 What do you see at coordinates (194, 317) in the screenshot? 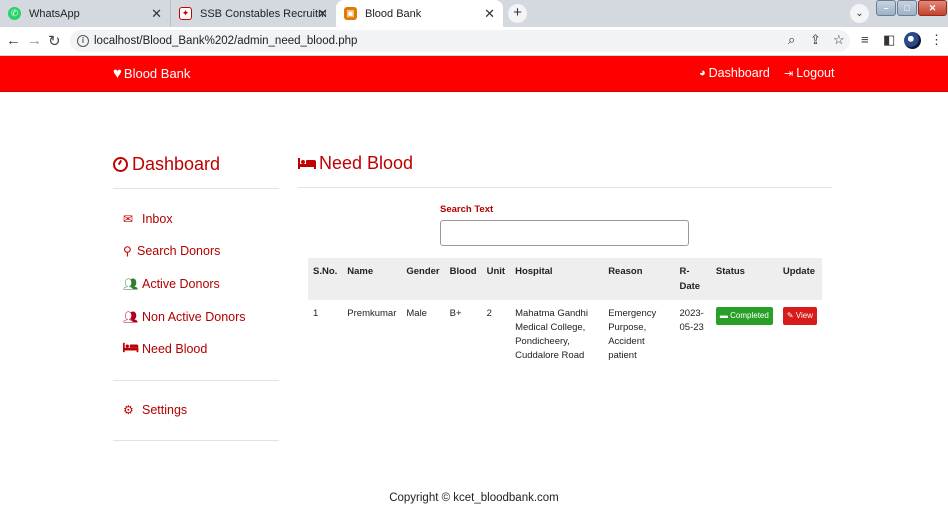
I see `sidebar-item-label: Non Active Donors` at bounding box center [194, 317].